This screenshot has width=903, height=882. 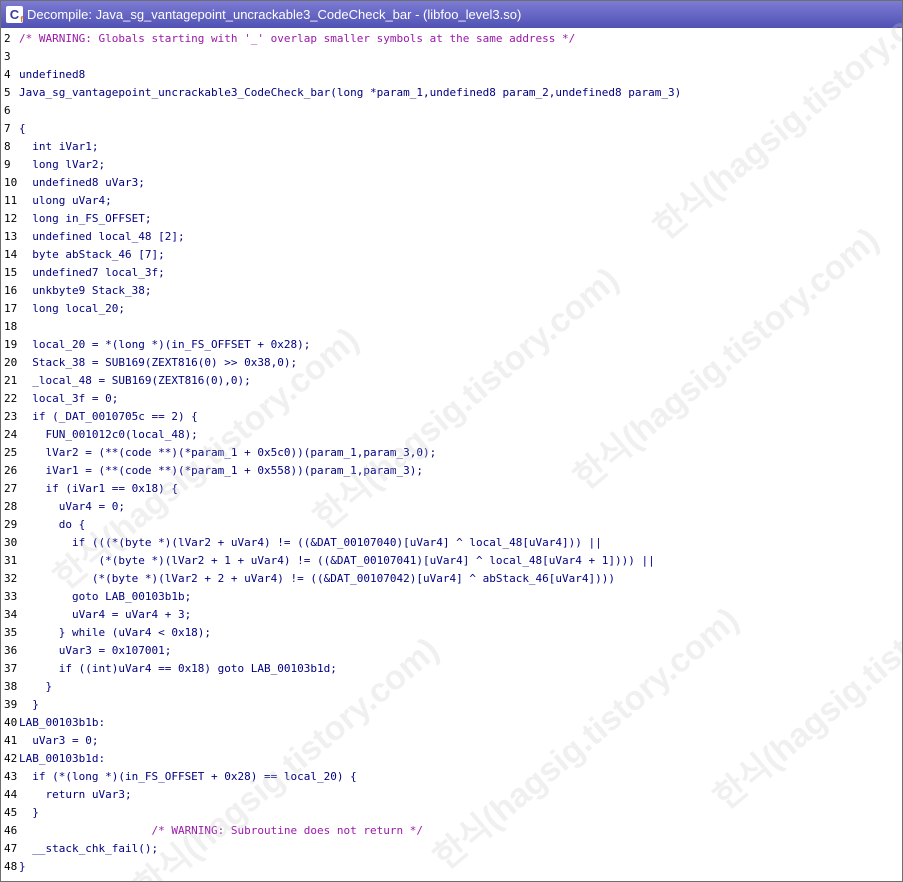 What do you see at coordinates (98, 488) in the screenshot?
I see `code-text: if (iVar1 == 0x18) {` at bounding box center [98, 488].